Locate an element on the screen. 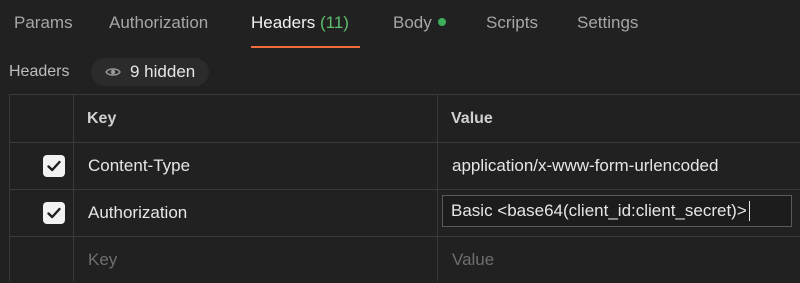 Image resolution: width=800 pixels, height=283 pixels. hidden-headers-toggle: 9 hidden is located at coordinates (150, 72).